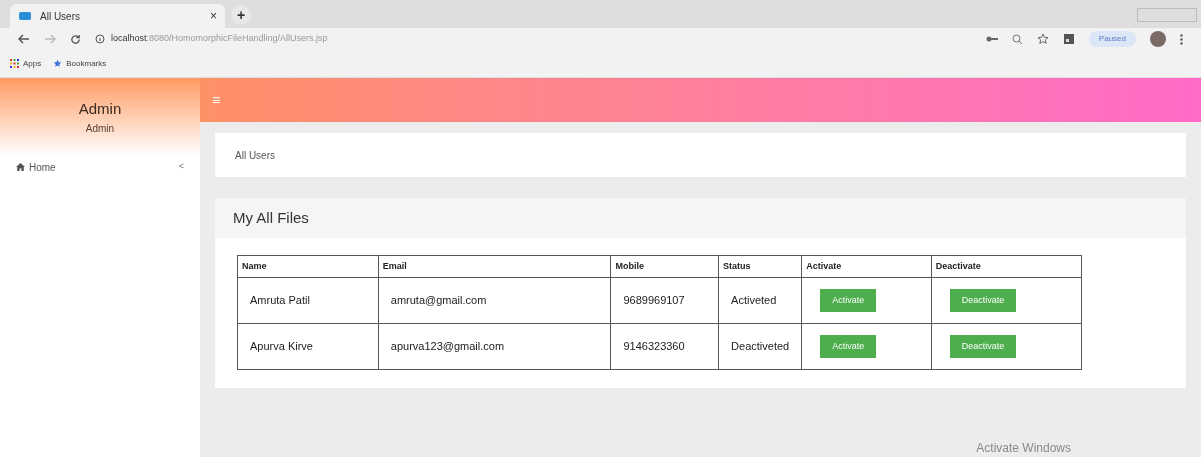  Describe the element at coordinates (664, 300) in the screenshot. I see `table-cell: 9689969107` at that location.